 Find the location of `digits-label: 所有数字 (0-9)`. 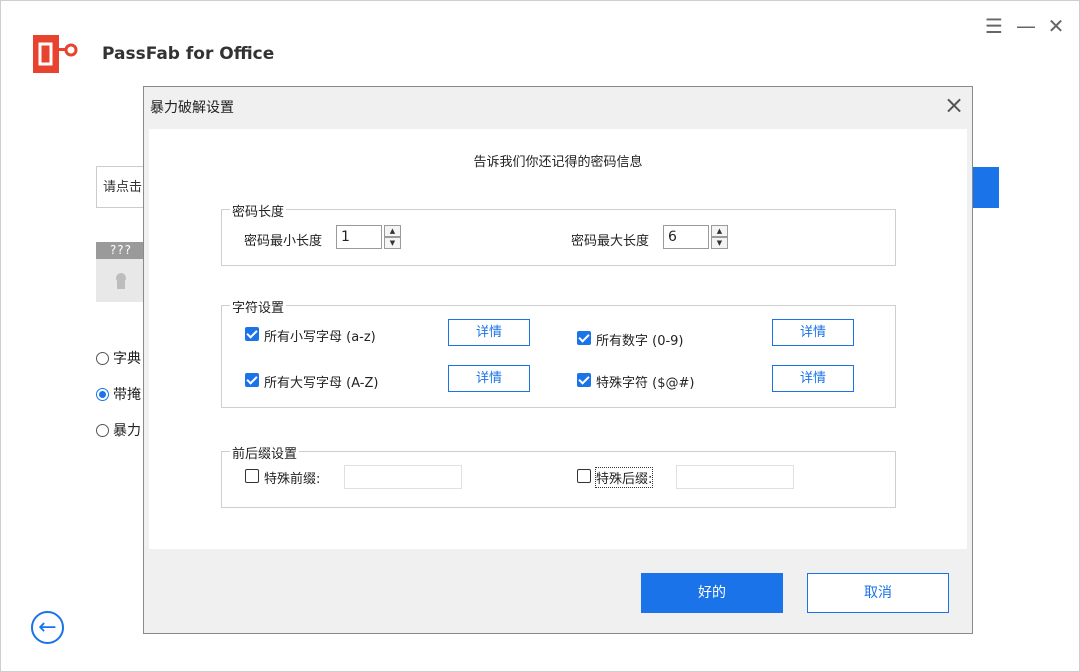

digits-label: 所有数字 (0-9) is located at coordinates (640, 341).